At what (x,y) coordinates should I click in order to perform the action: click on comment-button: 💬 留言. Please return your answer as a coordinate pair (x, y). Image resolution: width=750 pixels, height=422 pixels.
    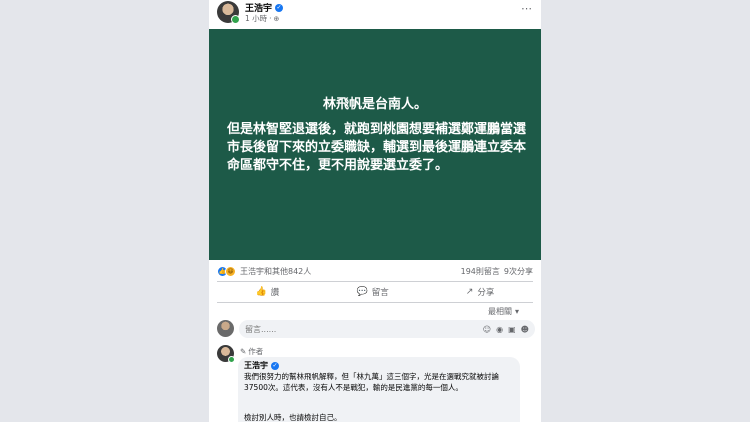
    Looking at the image, I should click on (372, 292).